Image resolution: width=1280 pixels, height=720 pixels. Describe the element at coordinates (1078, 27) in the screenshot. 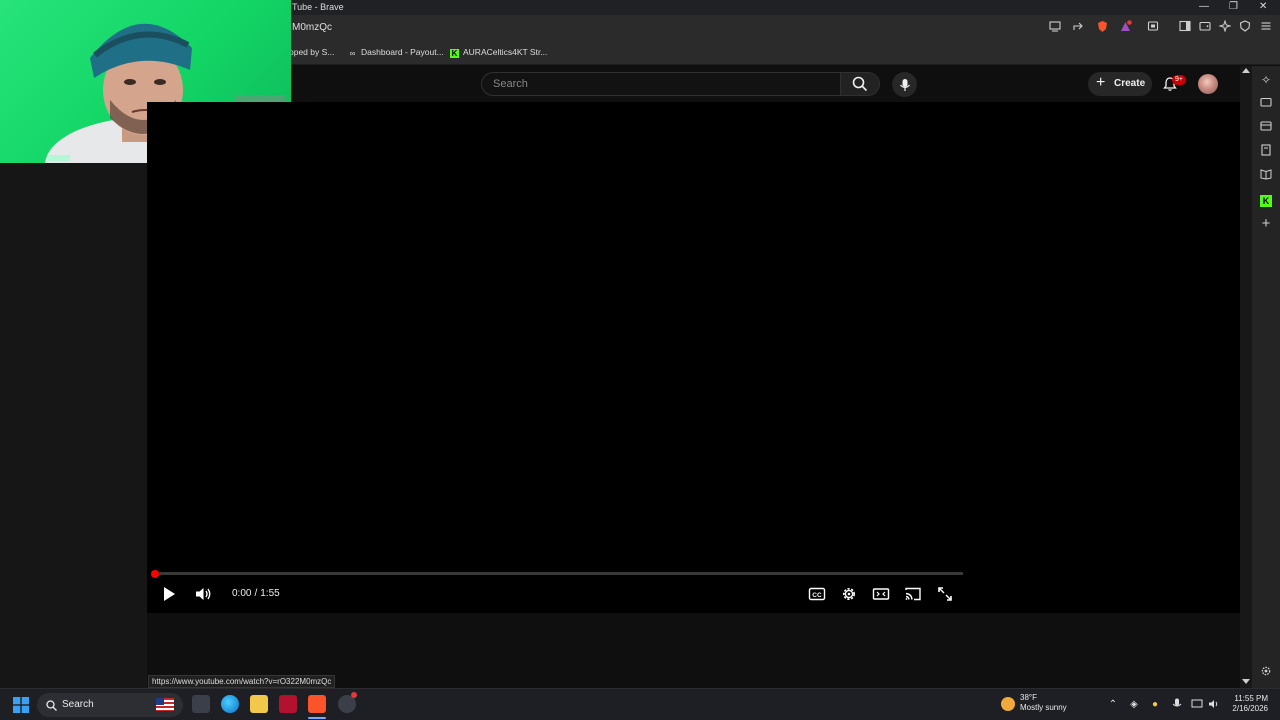

I see `share-icon` at that location.